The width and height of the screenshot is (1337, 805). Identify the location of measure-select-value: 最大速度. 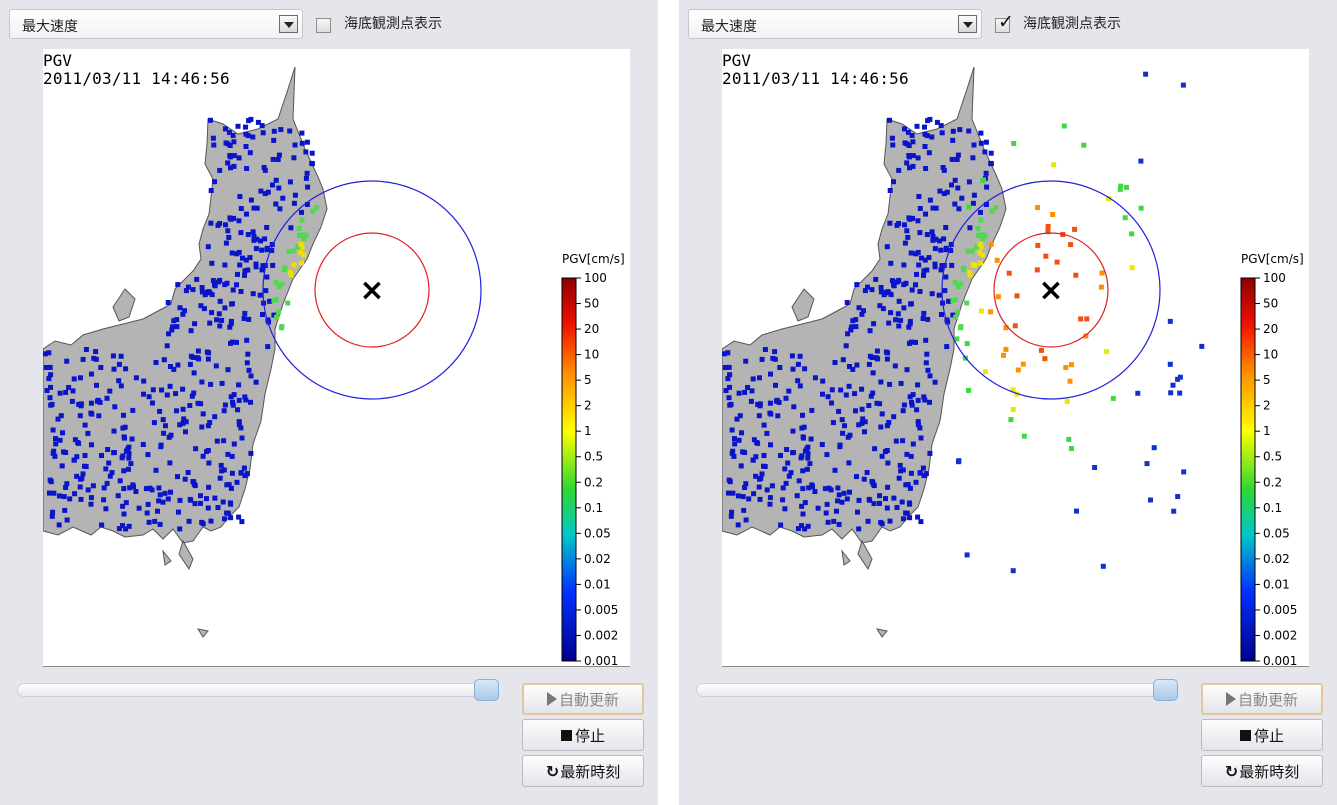
(729, 27).